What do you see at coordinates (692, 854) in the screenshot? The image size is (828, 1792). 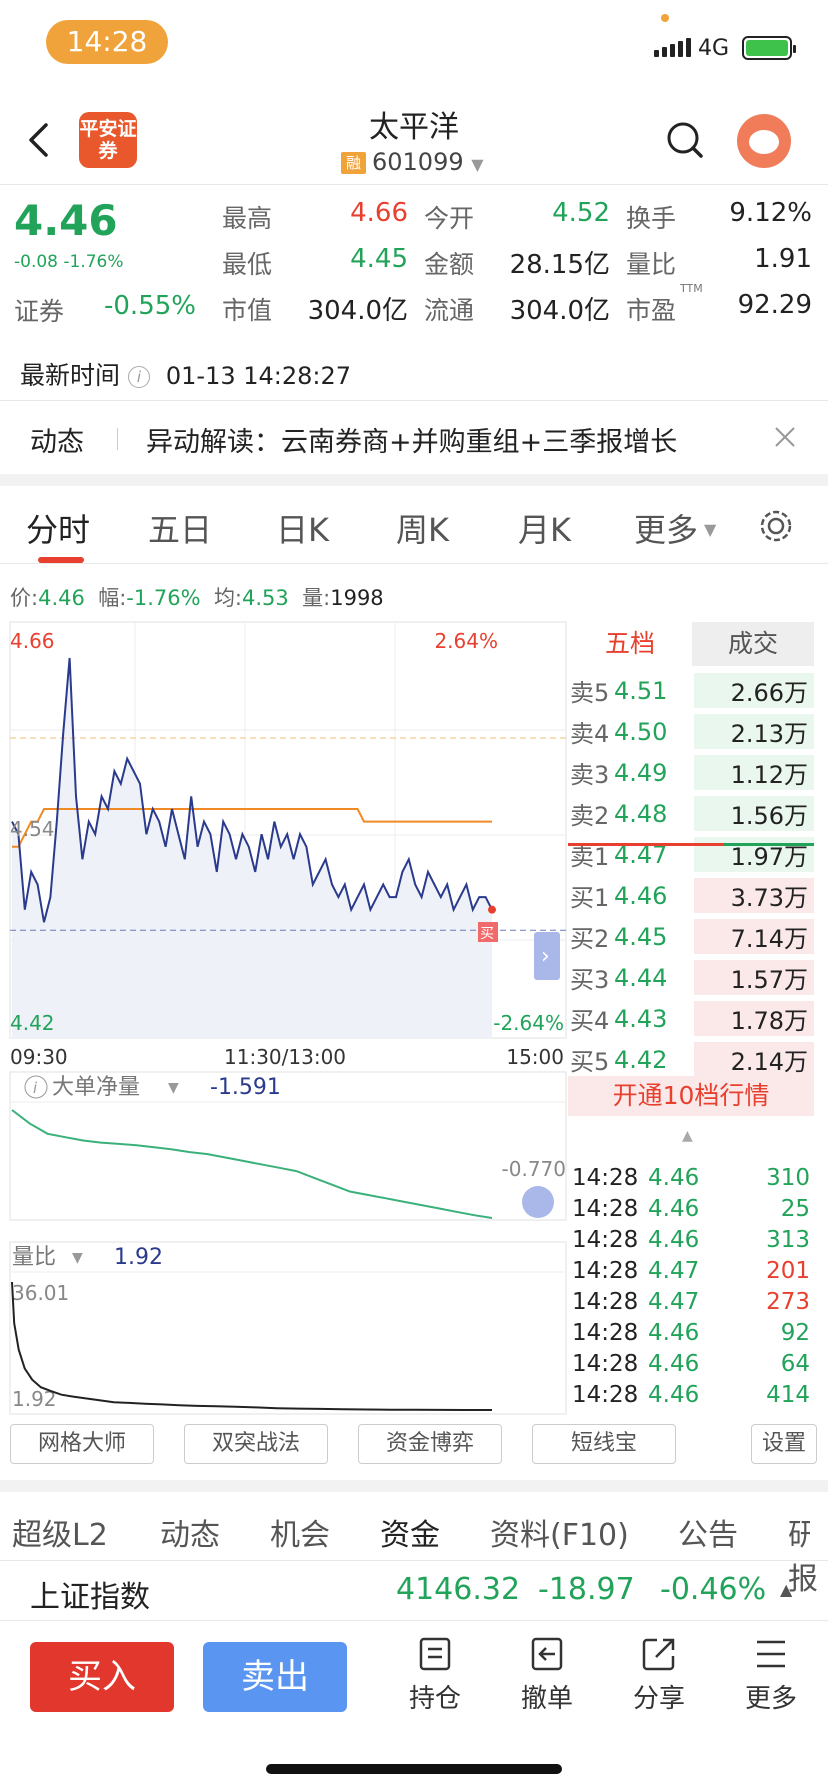 I see `ob-row-sell: 卖1 4.47 1.97万` at bounding box center [692, 854].